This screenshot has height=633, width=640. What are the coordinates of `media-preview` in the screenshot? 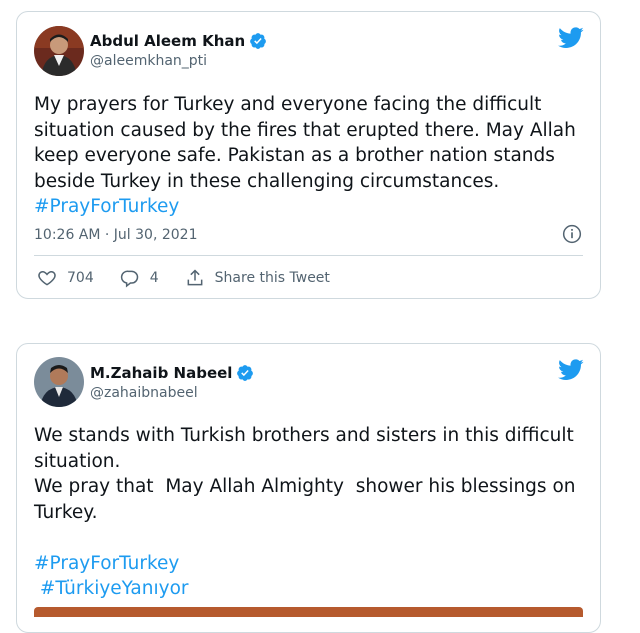 It's located at (308, 612).